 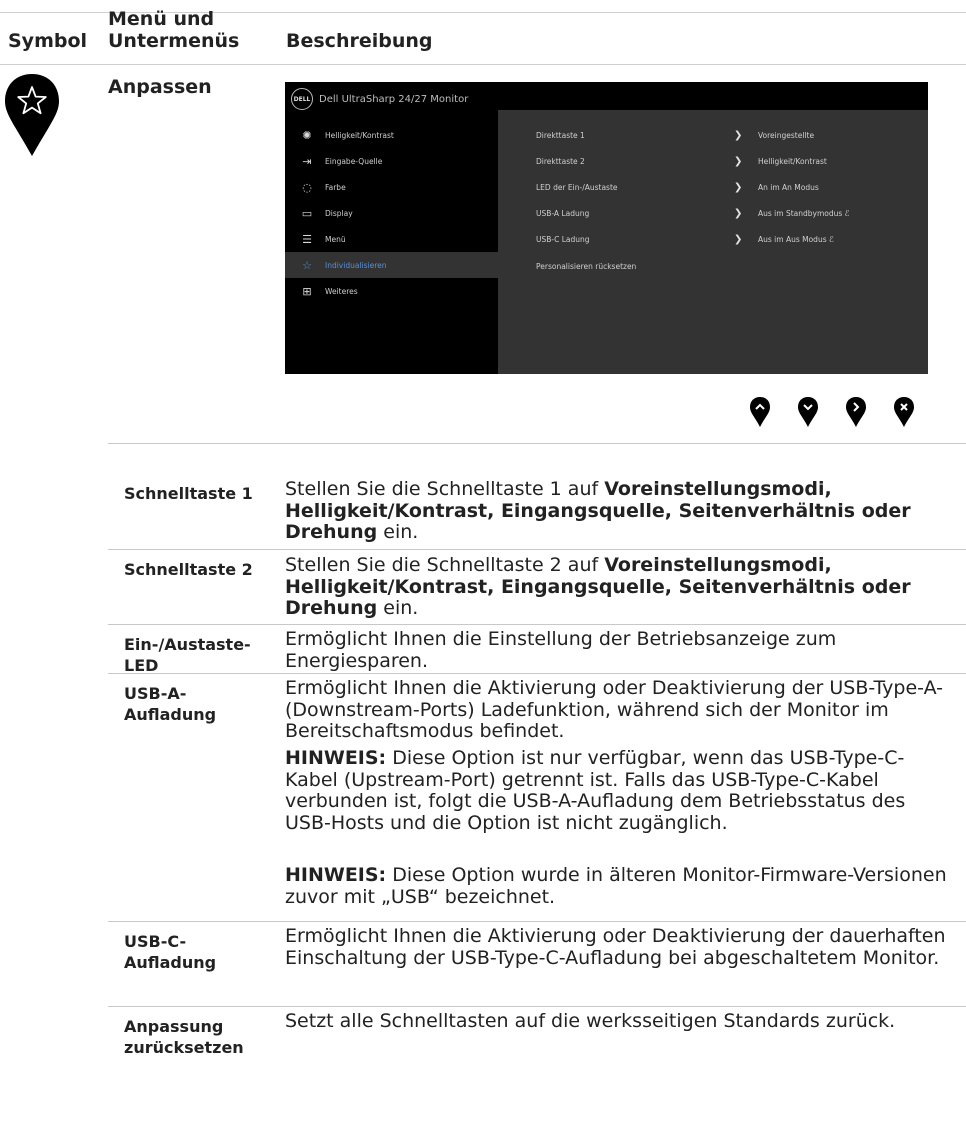 What do you see at coordinates (577, 187) in the screenshot?
I see `osd-submenu-label: LED der Ein-/Austaste` at bounding box center [577, 187].